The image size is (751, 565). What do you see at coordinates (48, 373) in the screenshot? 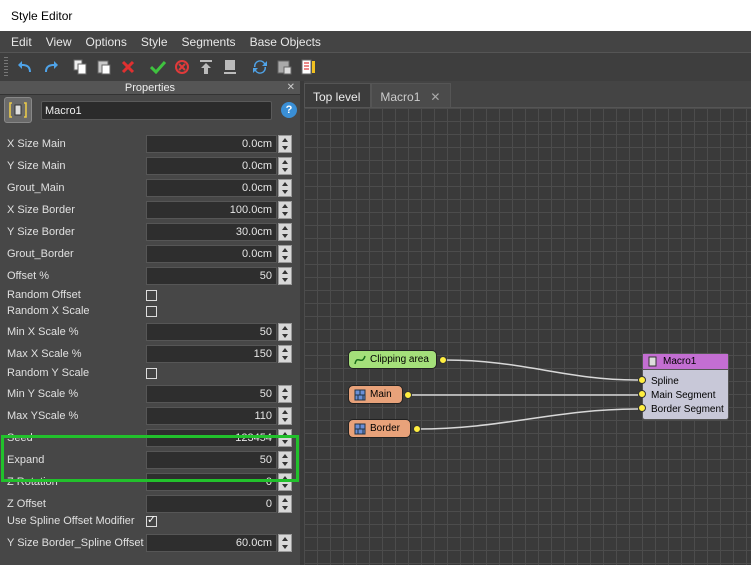
I see `property-label: Random Y Scale` at bounding box center [48, 373].